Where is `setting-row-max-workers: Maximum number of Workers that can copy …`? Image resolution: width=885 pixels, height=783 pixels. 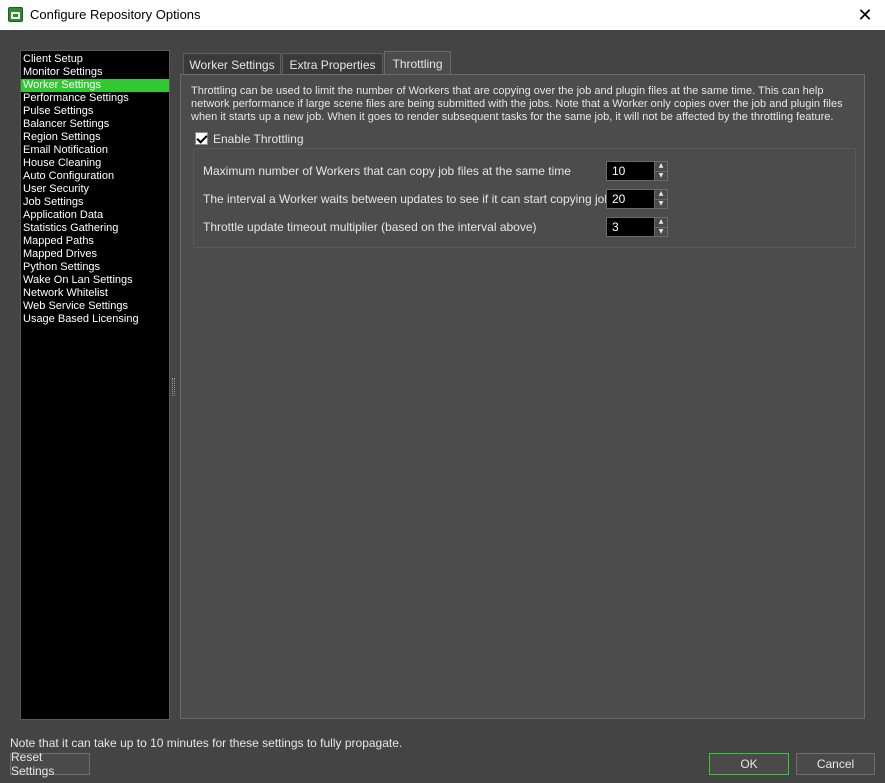
setting-row-max-workers: Maximum number of Workers that can copy … is located at coordinates (438, 171).